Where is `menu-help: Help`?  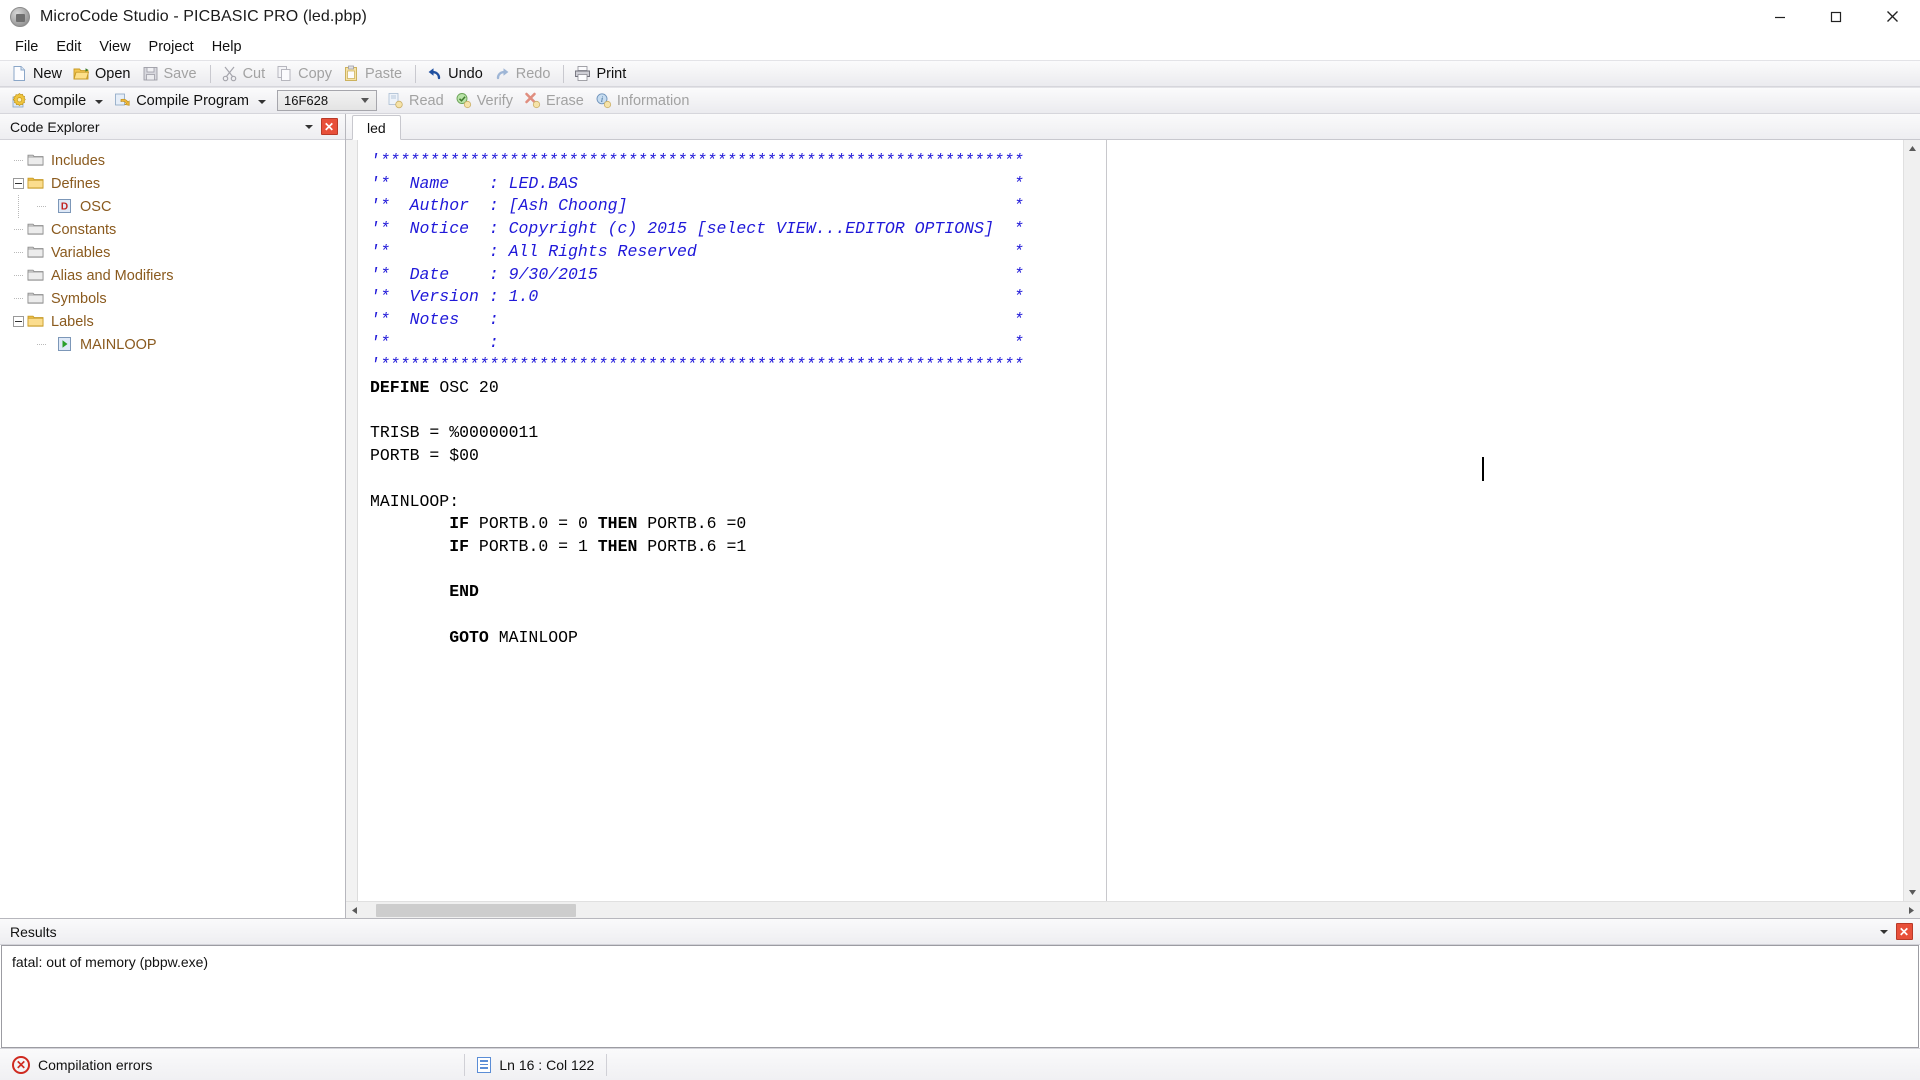 menu-help: Help is located at coordinates (227, 47).